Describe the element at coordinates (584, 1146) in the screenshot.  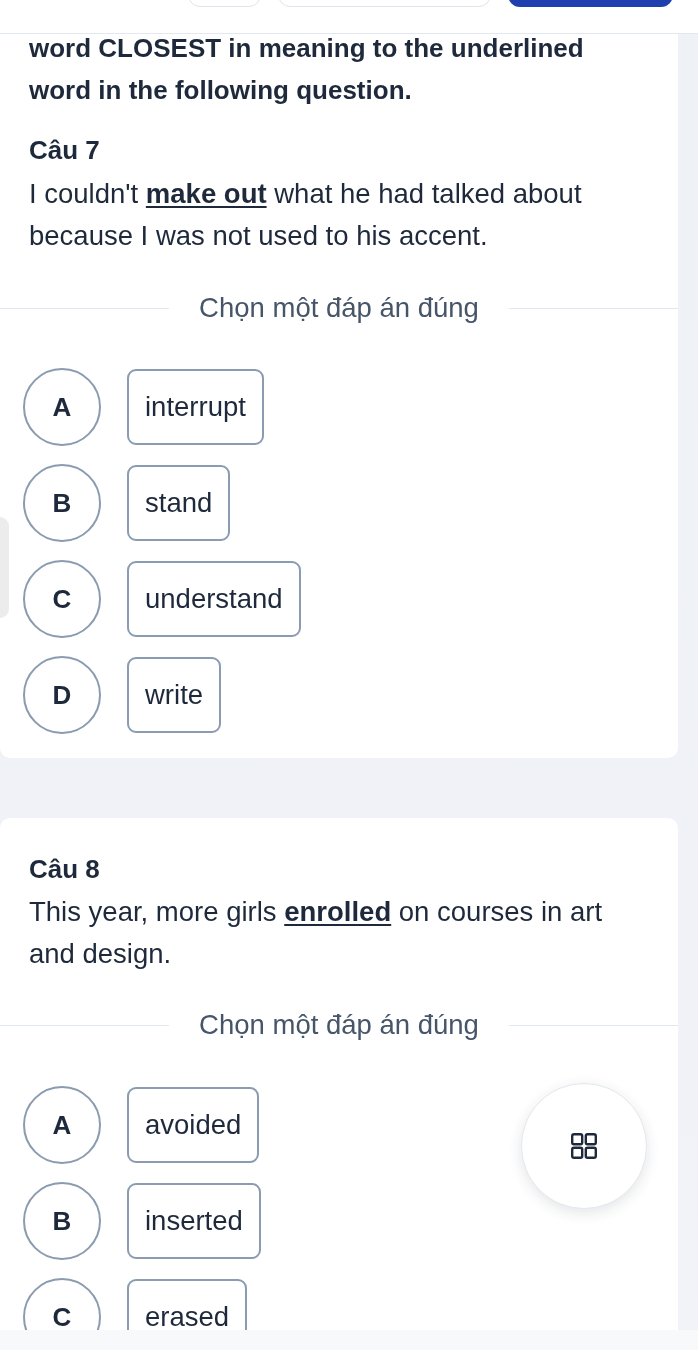
I see `grid-icon` at that location.